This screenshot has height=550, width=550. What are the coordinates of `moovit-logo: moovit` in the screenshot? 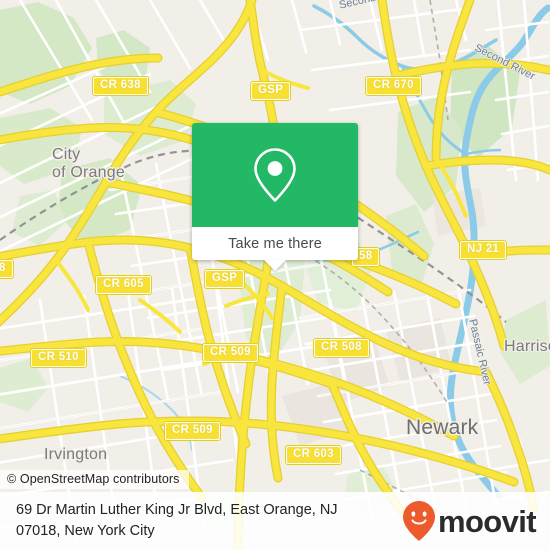 It's located at (469, 521).